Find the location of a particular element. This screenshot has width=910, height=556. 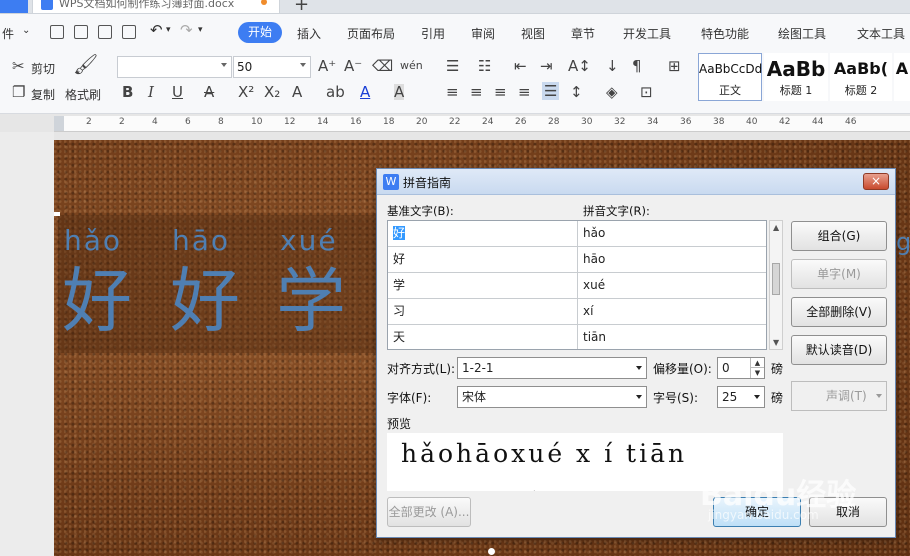

align-center-icon: ≡ is located at coordinates (476, 92).